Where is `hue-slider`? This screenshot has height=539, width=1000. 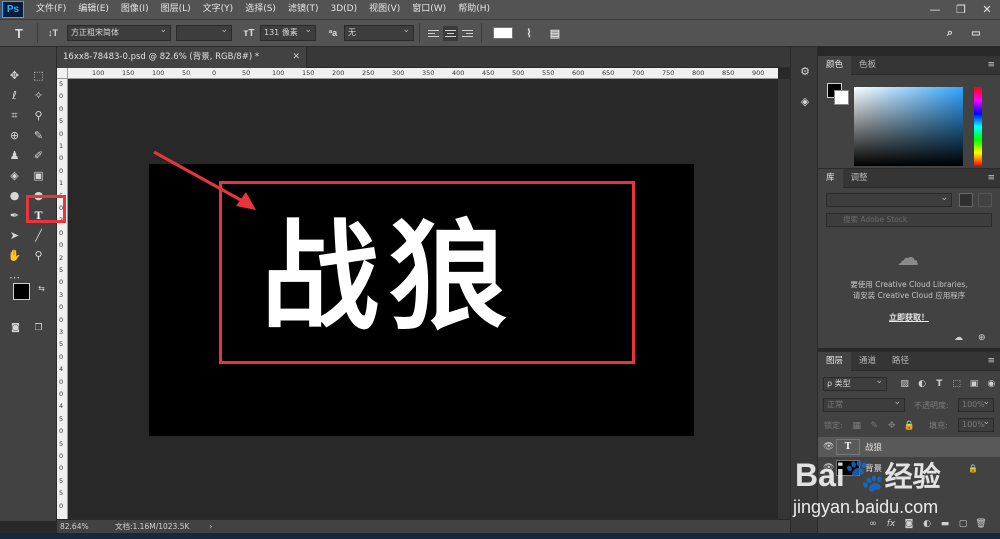 hue-slider is located at coordinates (978, 126).